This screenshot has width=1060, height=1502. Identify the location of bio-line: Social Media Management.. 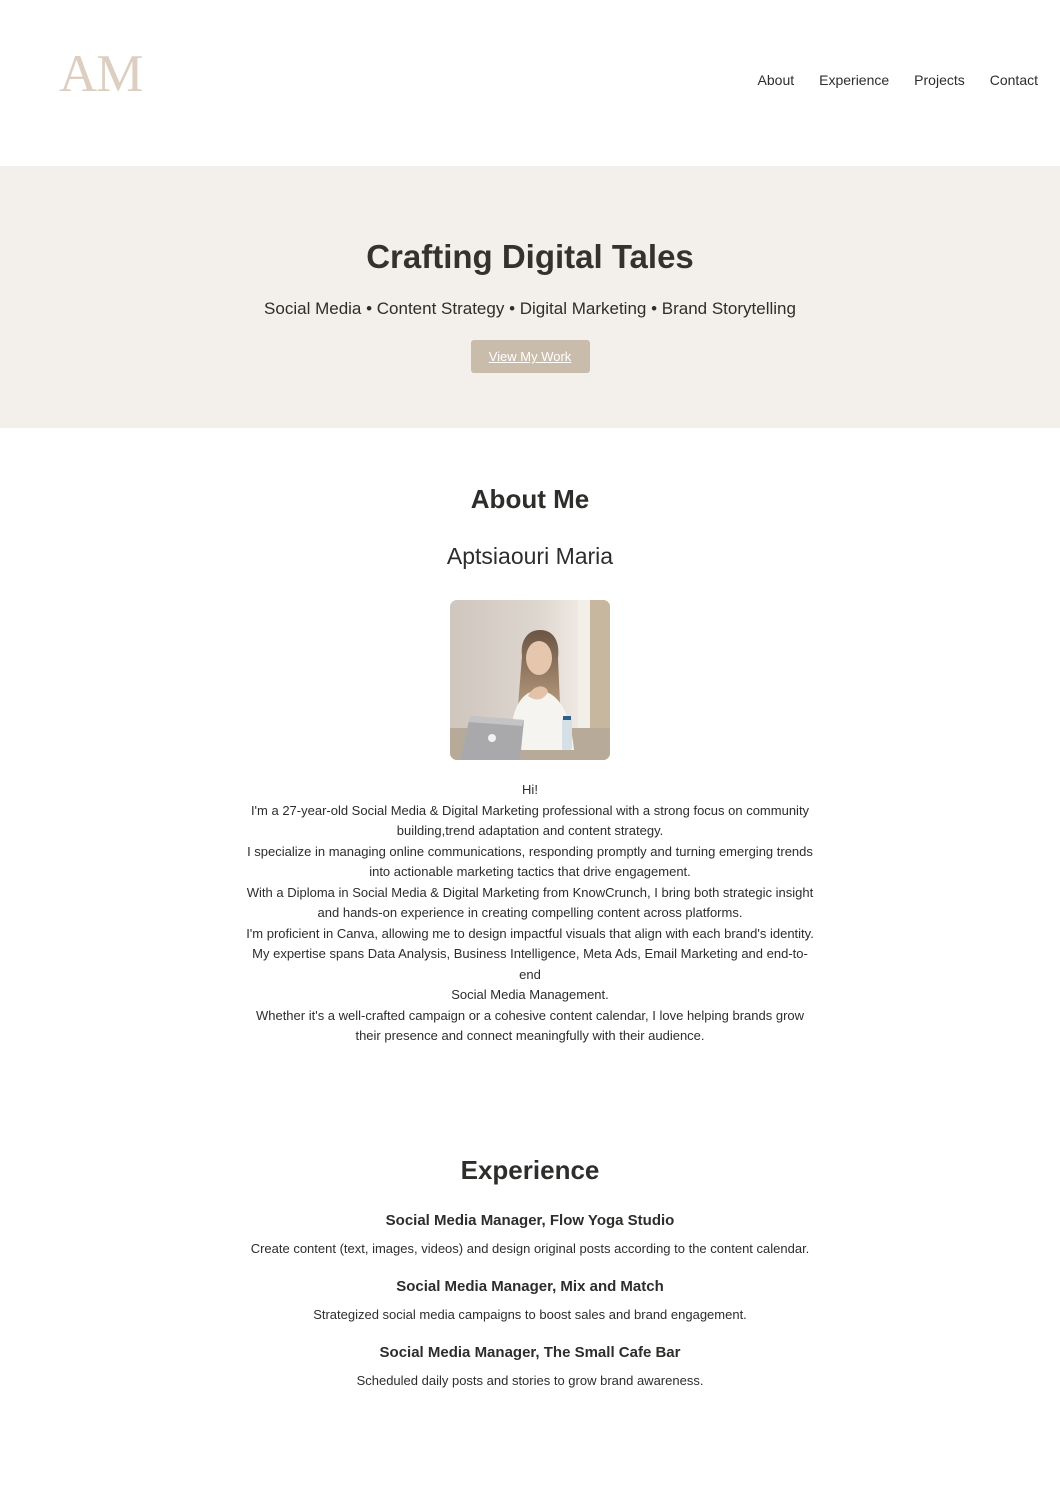
(530, 994).